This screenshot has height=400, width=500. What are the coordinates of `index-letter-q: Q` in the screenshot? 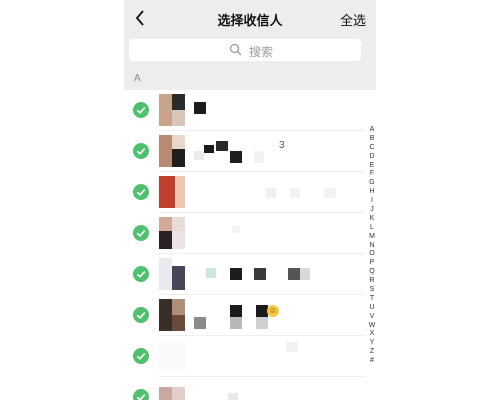 It's located at (371, 272).